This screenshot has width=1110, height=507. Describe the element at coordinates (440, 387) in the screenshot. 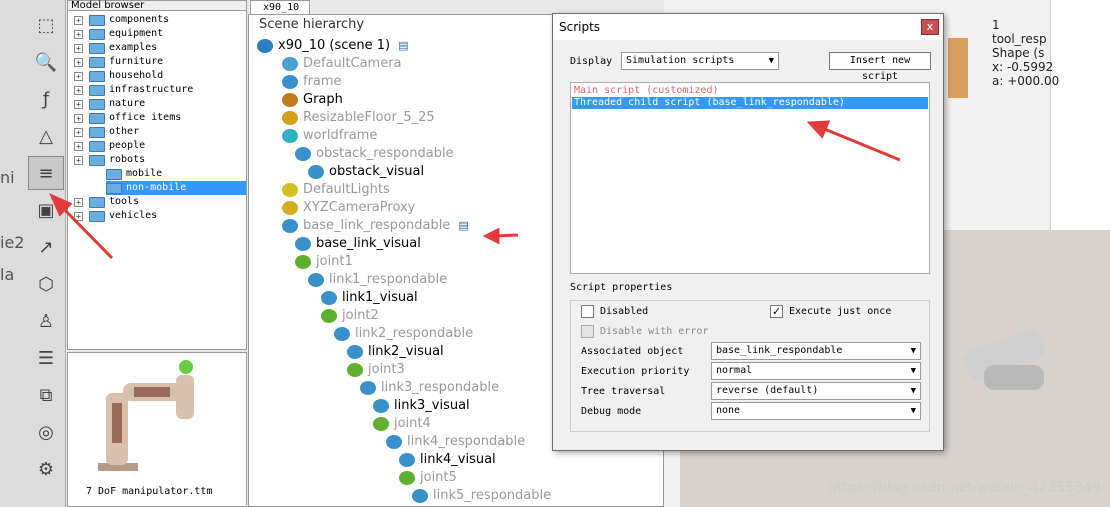

I see `scene-object-label: link3_respondable` at that location.